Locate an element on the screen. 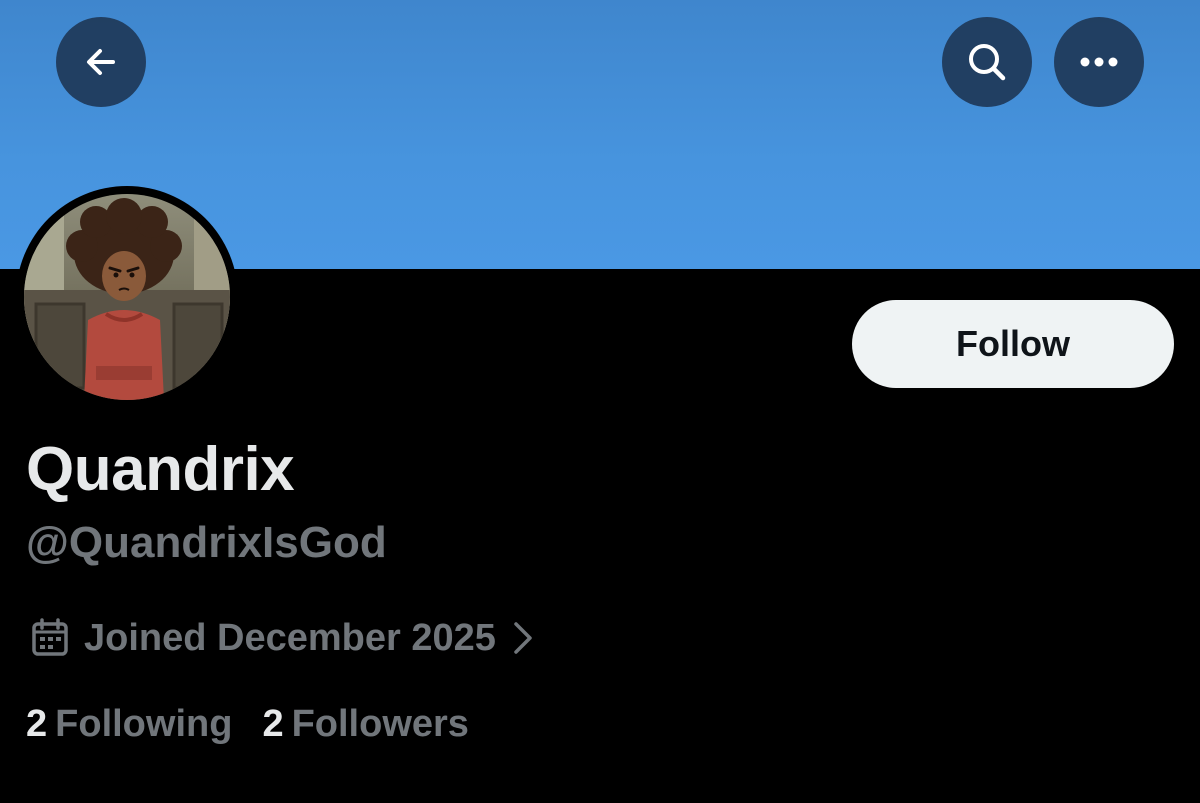 The height and width of the screenshot is (803, 1200). more-horizontal-icon is located at coordinates (1099, 62).